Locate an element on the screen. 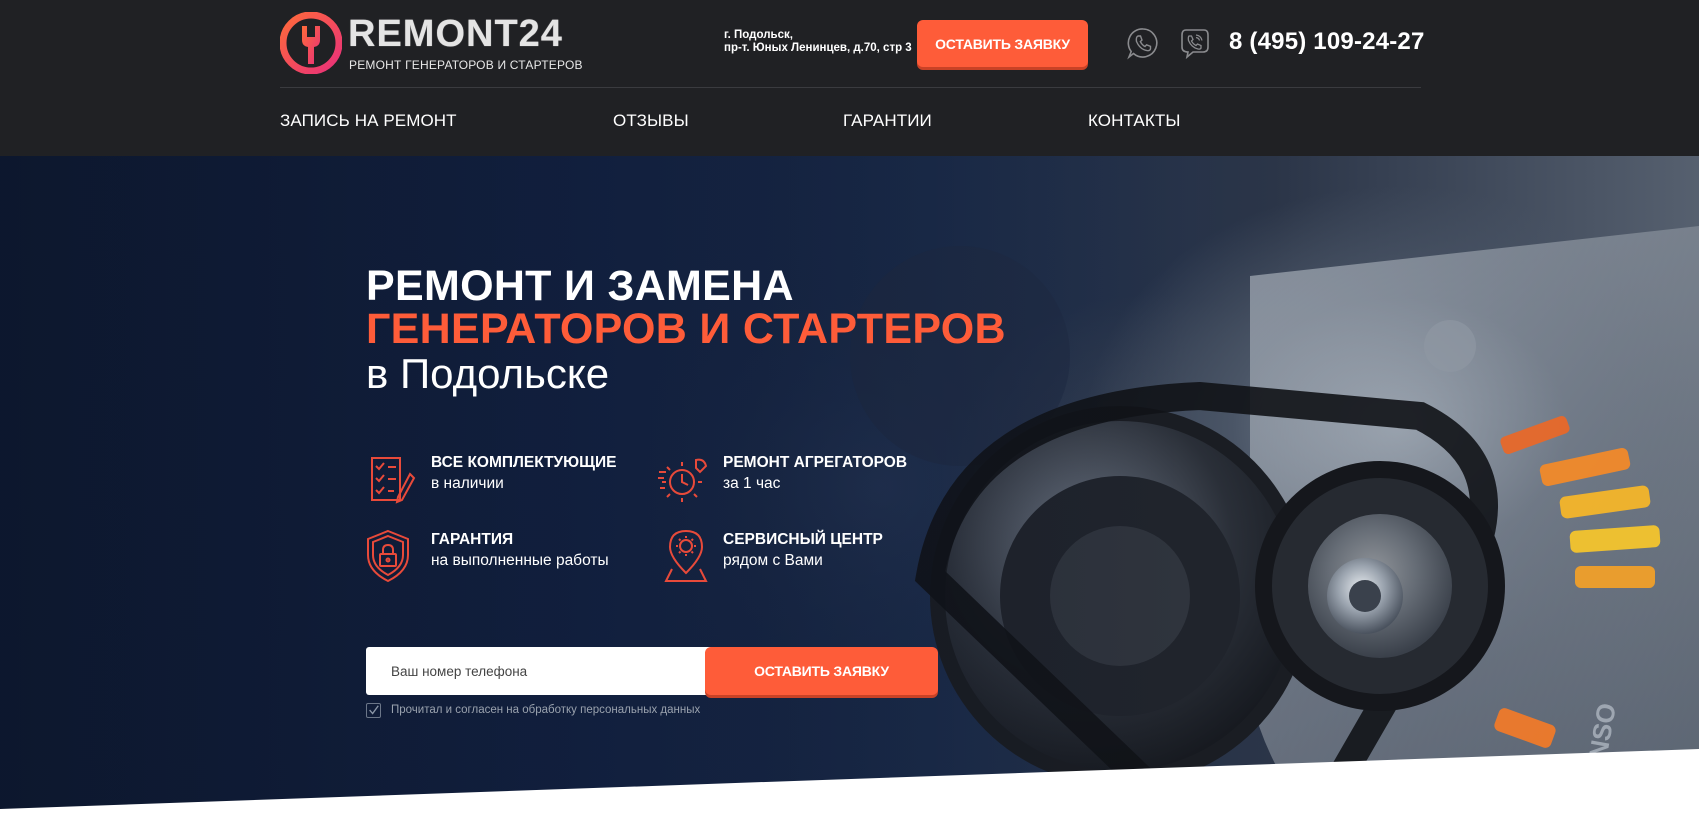 The width and height of the screenshot is (1699, 829). logo: REMONT24 РЕМОНТ ГЕНЕРАТОРОВ И СТАРТЕРОВ is located at coordinates (431, 43).